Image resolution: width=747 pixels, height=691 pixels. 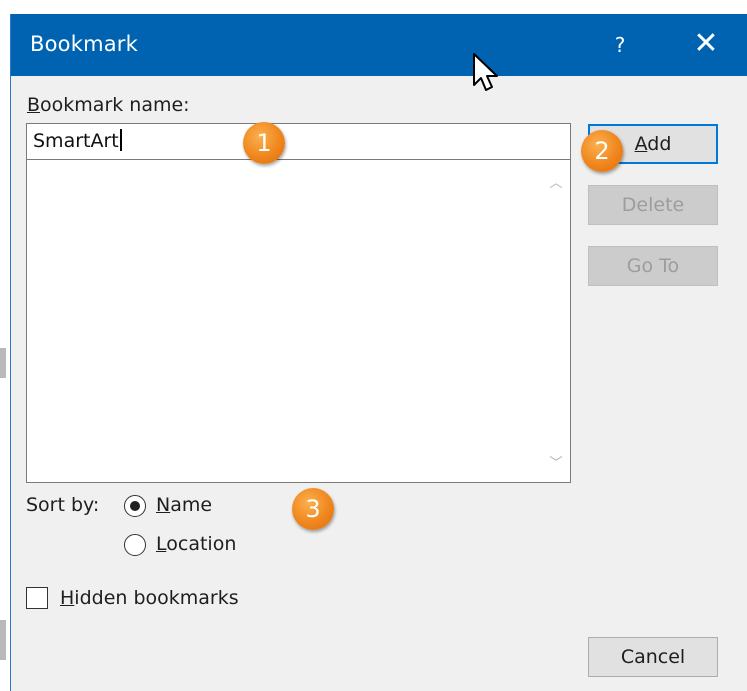 What do you see at coordinates (620, 45) in the screenshot?
I see `help-button: ?` at bounding box center [620, 45].